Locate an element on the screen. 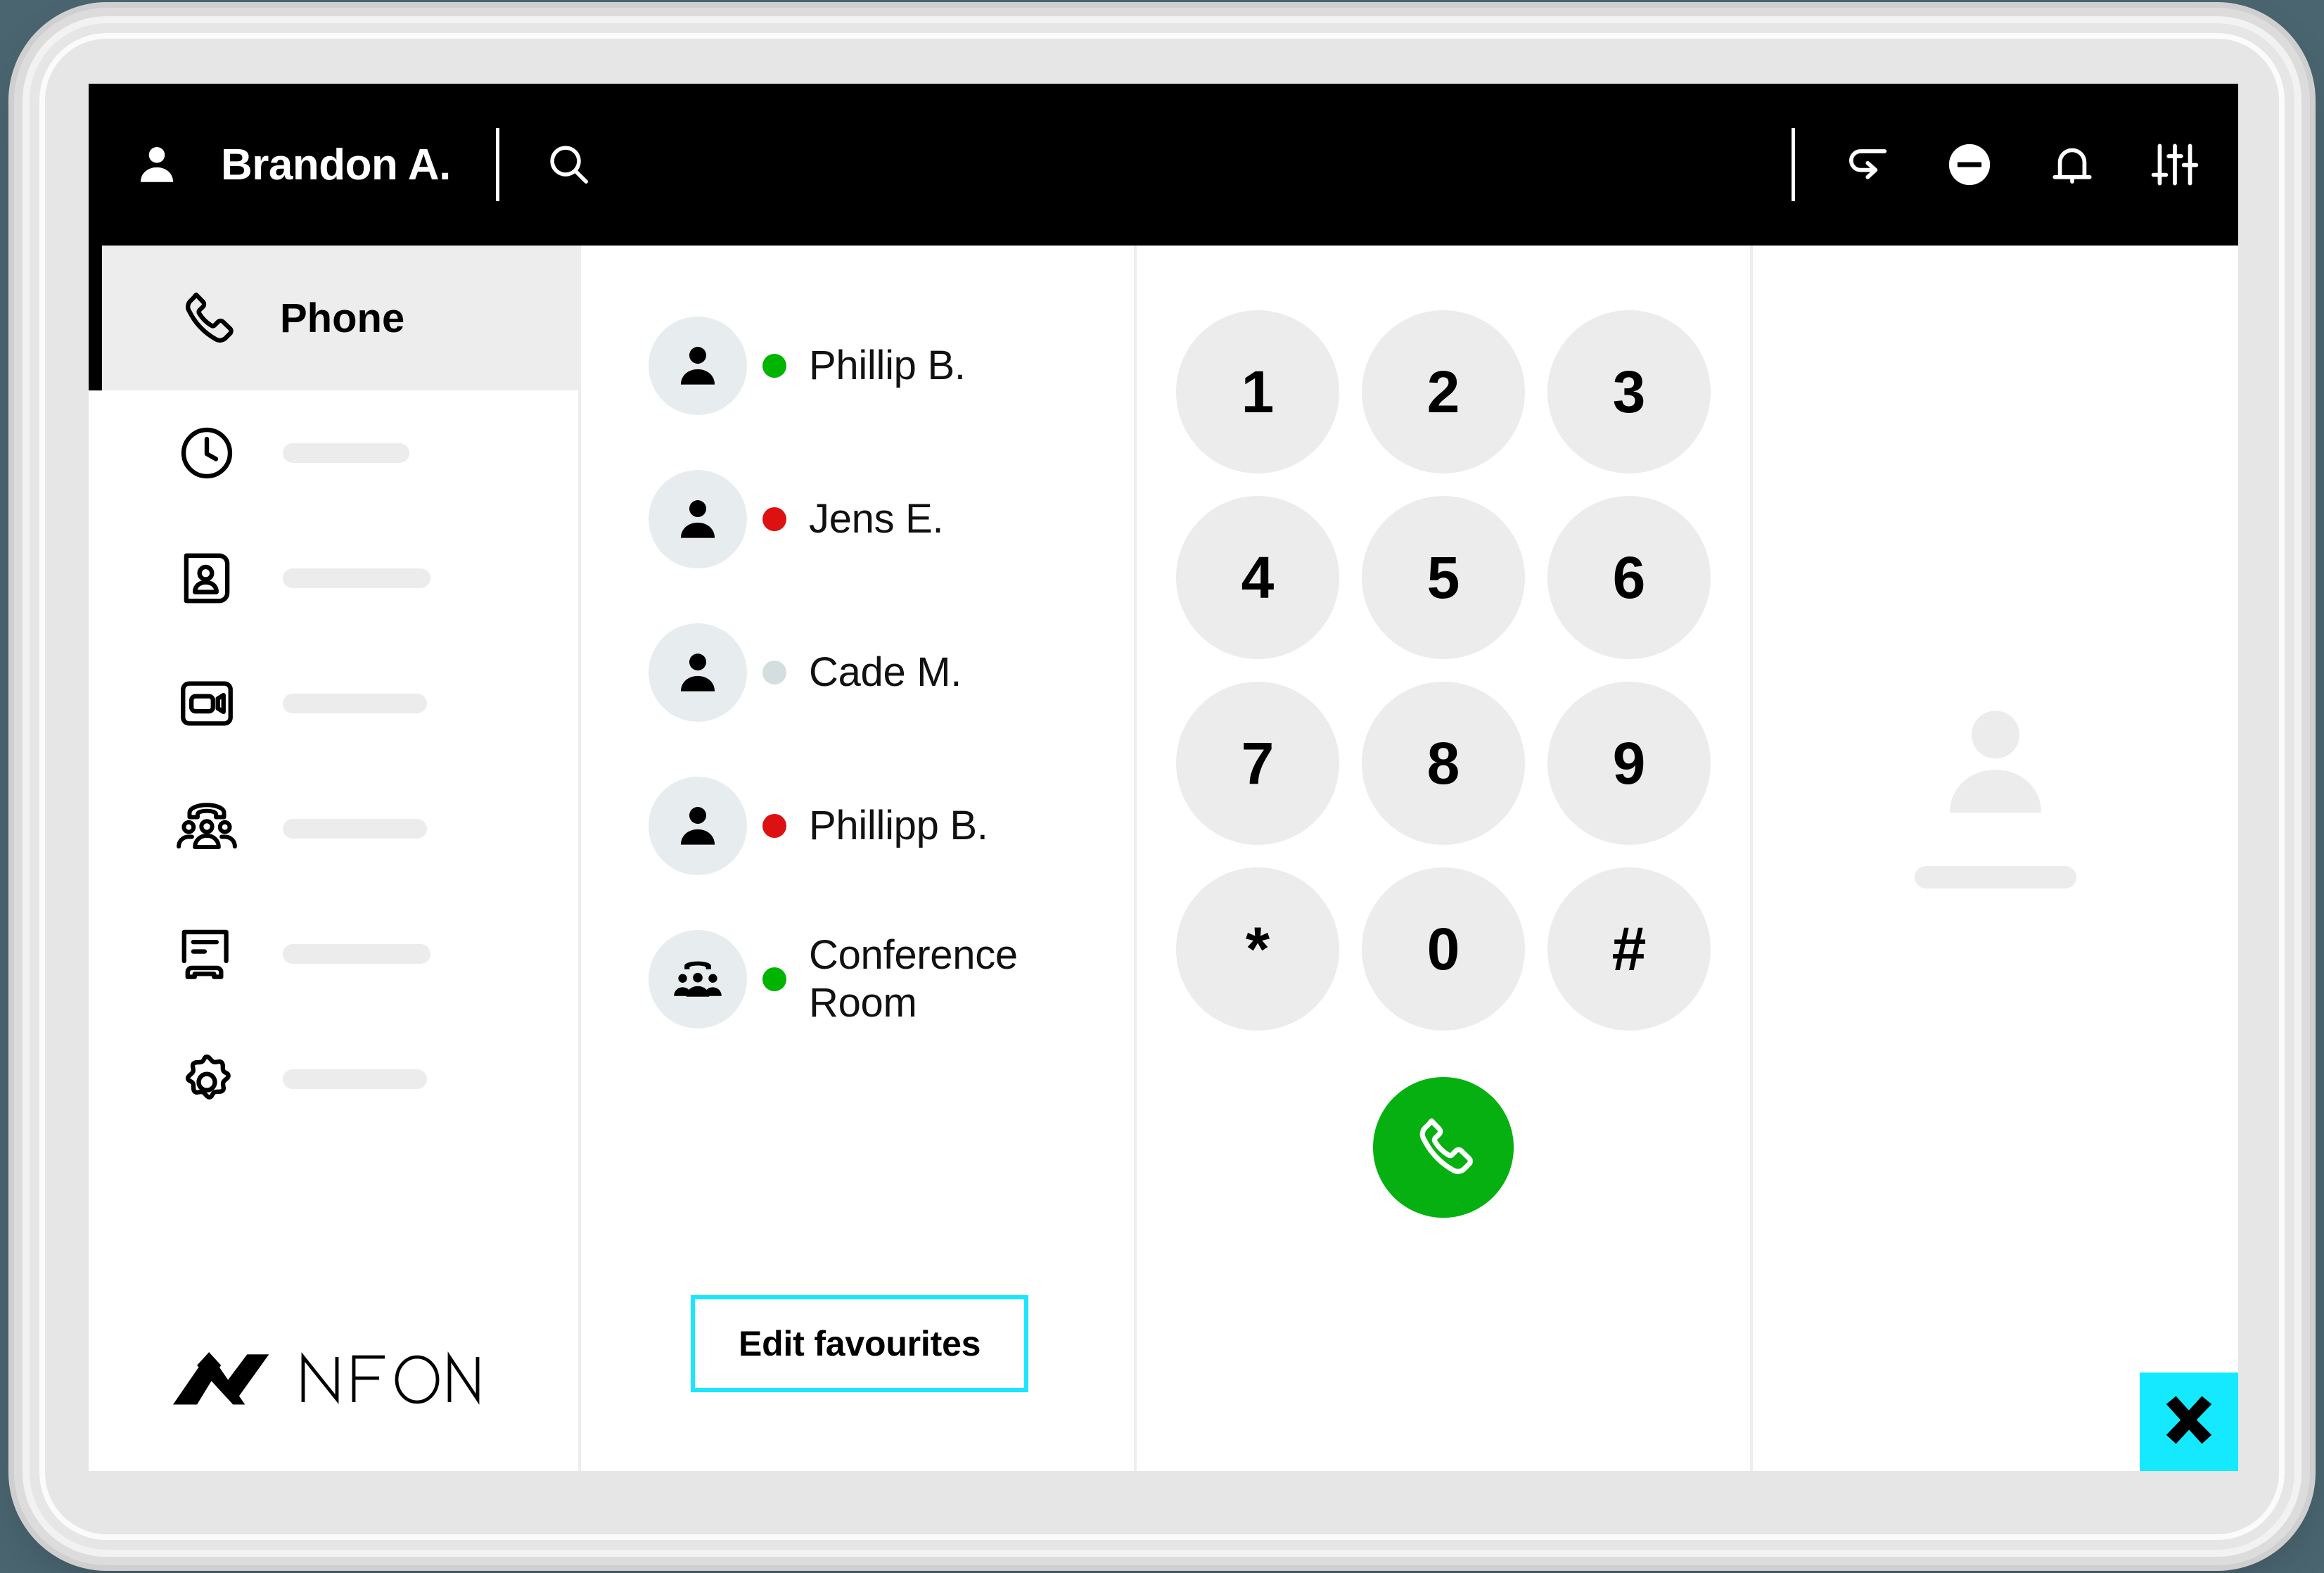 The height and width of the screenshot is (1573, 2324). edit-favourites-button: Edit favourites is located at coordinates (860, 1343).